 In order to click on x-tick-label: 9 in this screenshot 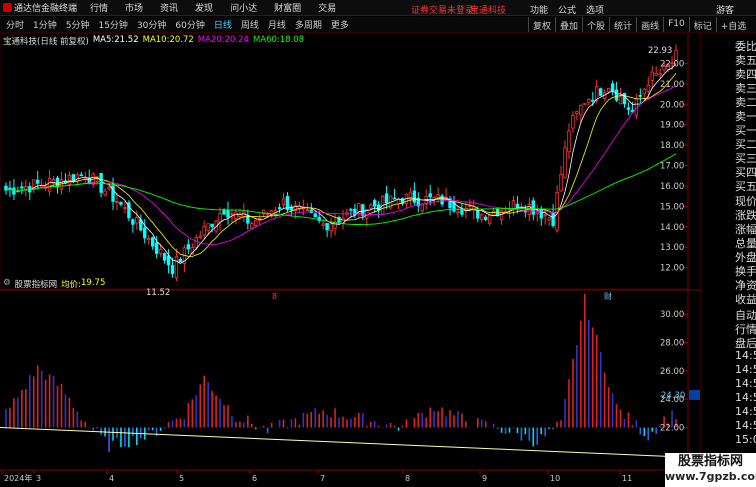, I will do `click(484, 478)`.